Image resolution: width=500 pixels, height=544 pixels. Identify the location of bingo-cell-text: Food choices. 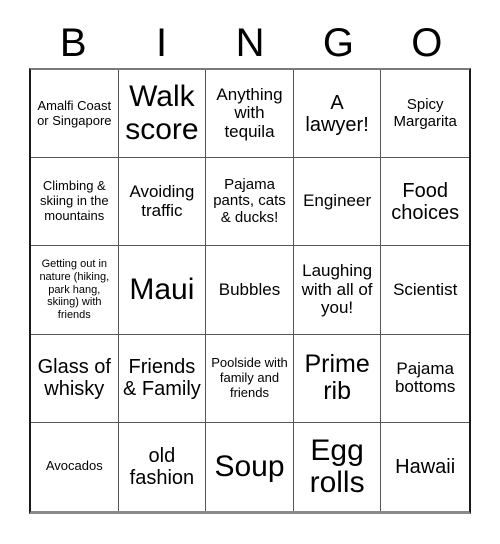
(425, 201).